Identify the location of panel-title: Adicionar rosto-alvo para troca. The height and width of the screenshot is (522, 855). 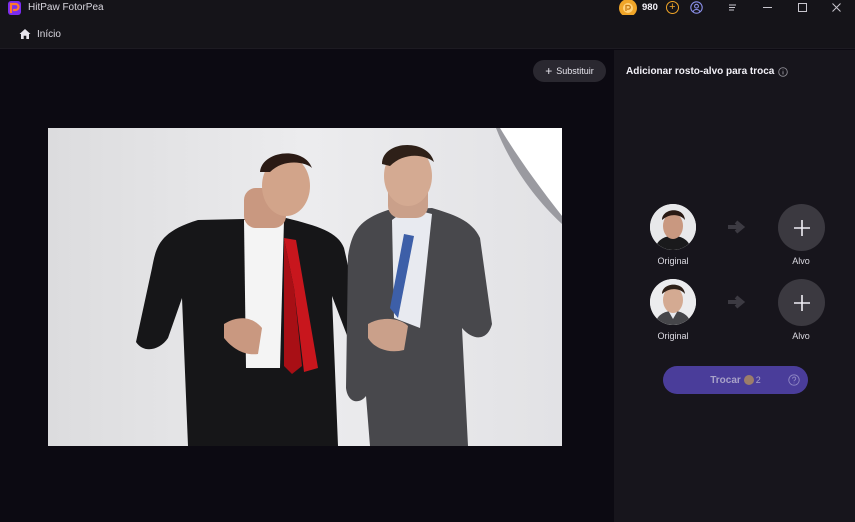
(707, 71).